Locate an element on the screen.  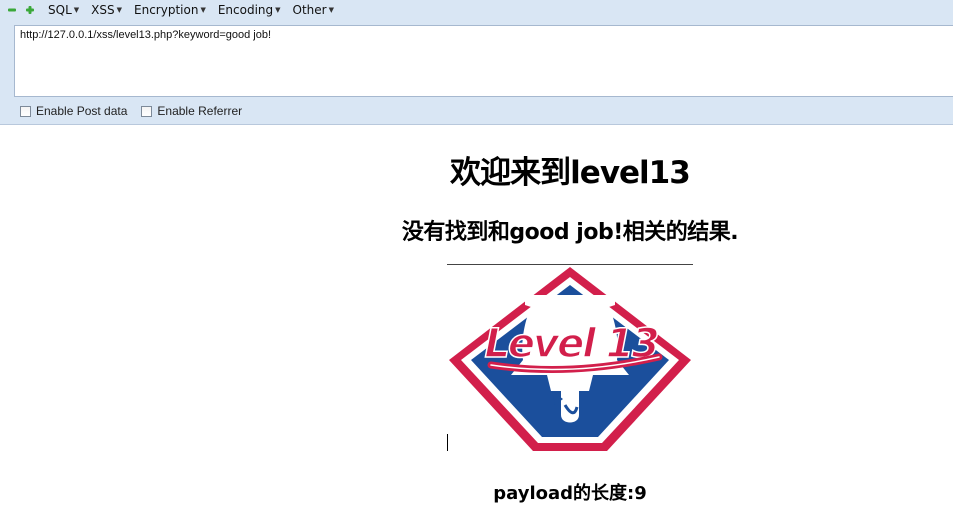
payload-length: payload的长度:9 is located at coordinates (570, 493).